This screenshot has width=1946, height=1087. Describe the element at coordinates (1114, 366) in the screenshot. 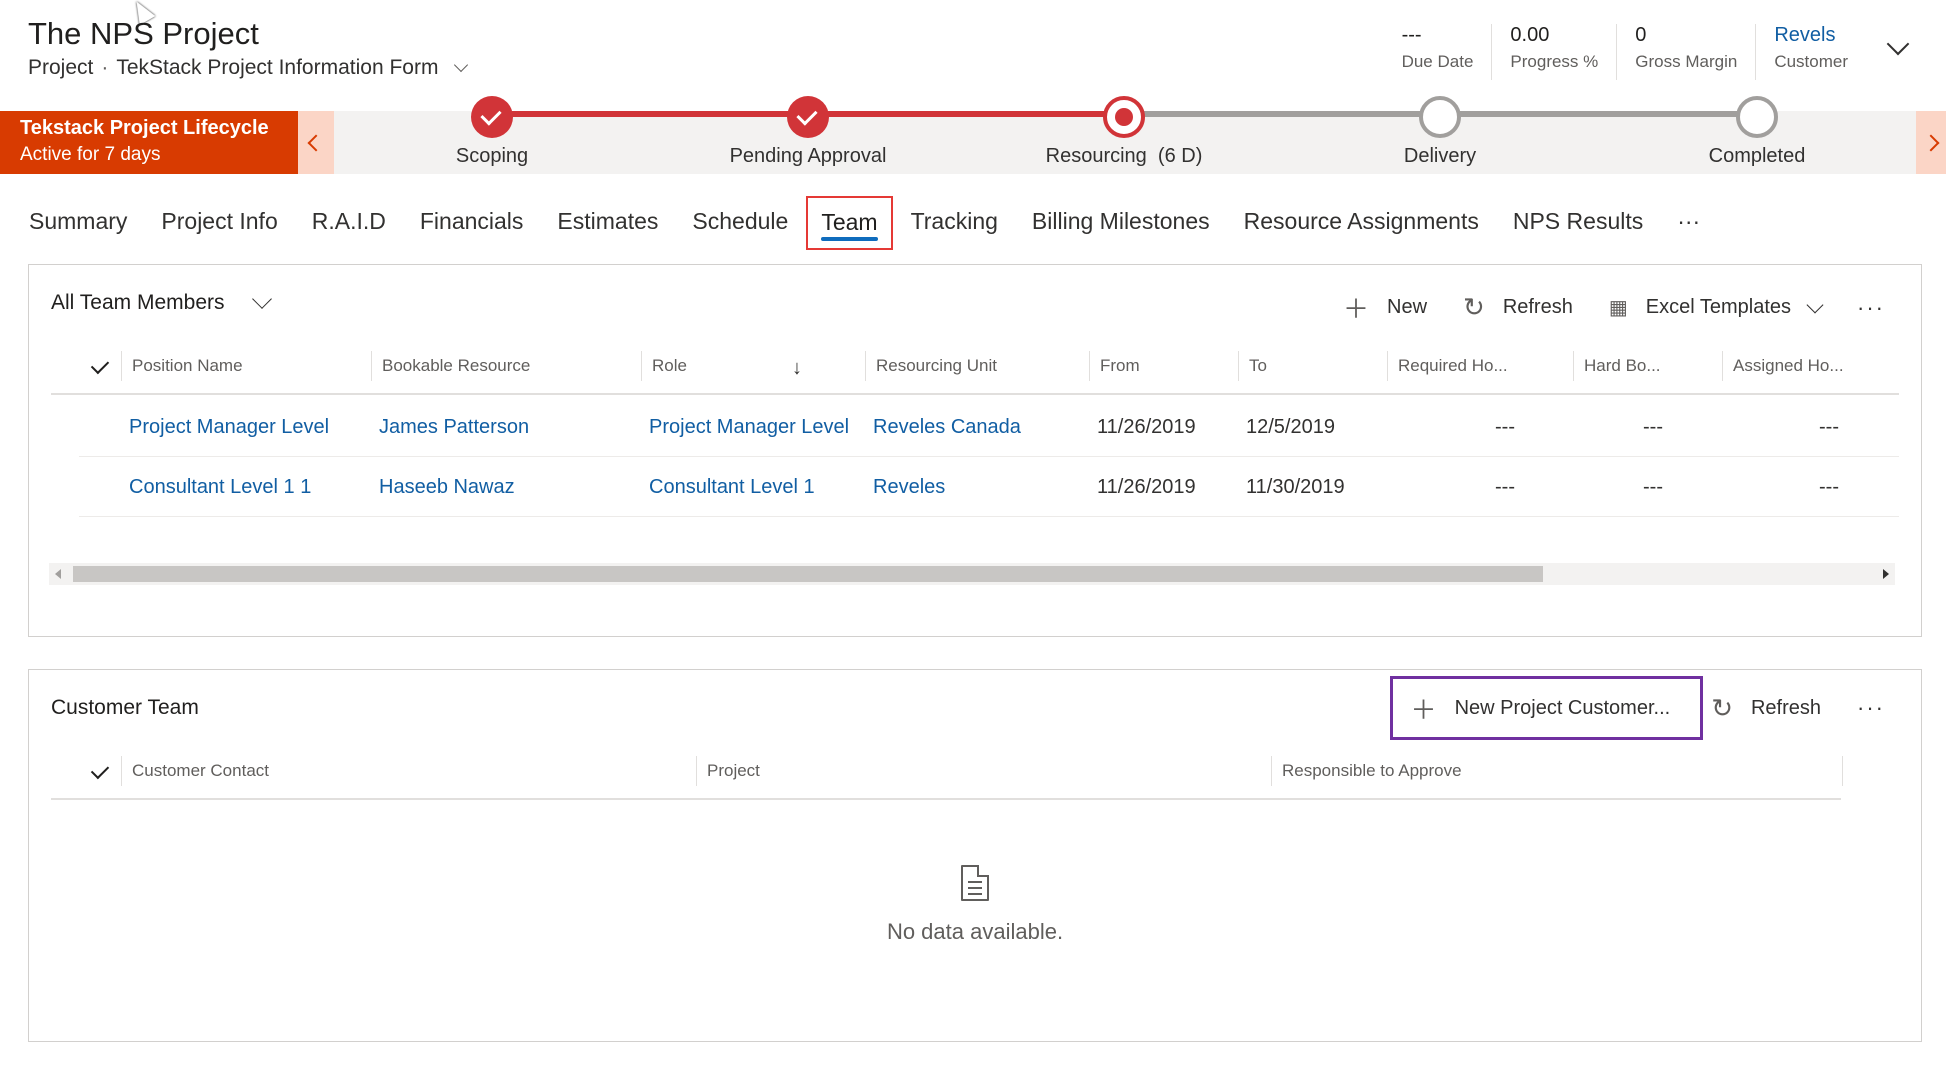

I see `col-from: From` at that location.